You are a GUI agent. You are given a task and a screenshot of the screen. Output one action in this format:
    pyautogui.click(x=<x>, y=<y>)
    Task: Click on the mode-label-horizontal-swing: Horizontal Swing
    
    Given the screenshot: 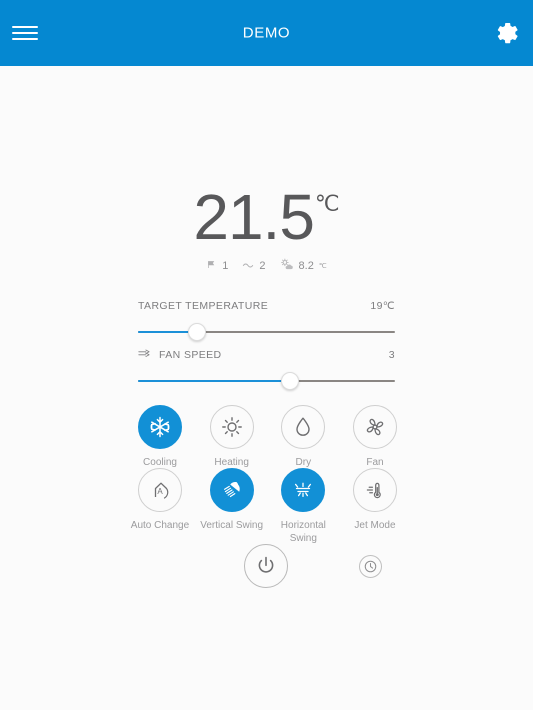 What is the action you would take?
    pyautogui.click(x=303, y=532)
    